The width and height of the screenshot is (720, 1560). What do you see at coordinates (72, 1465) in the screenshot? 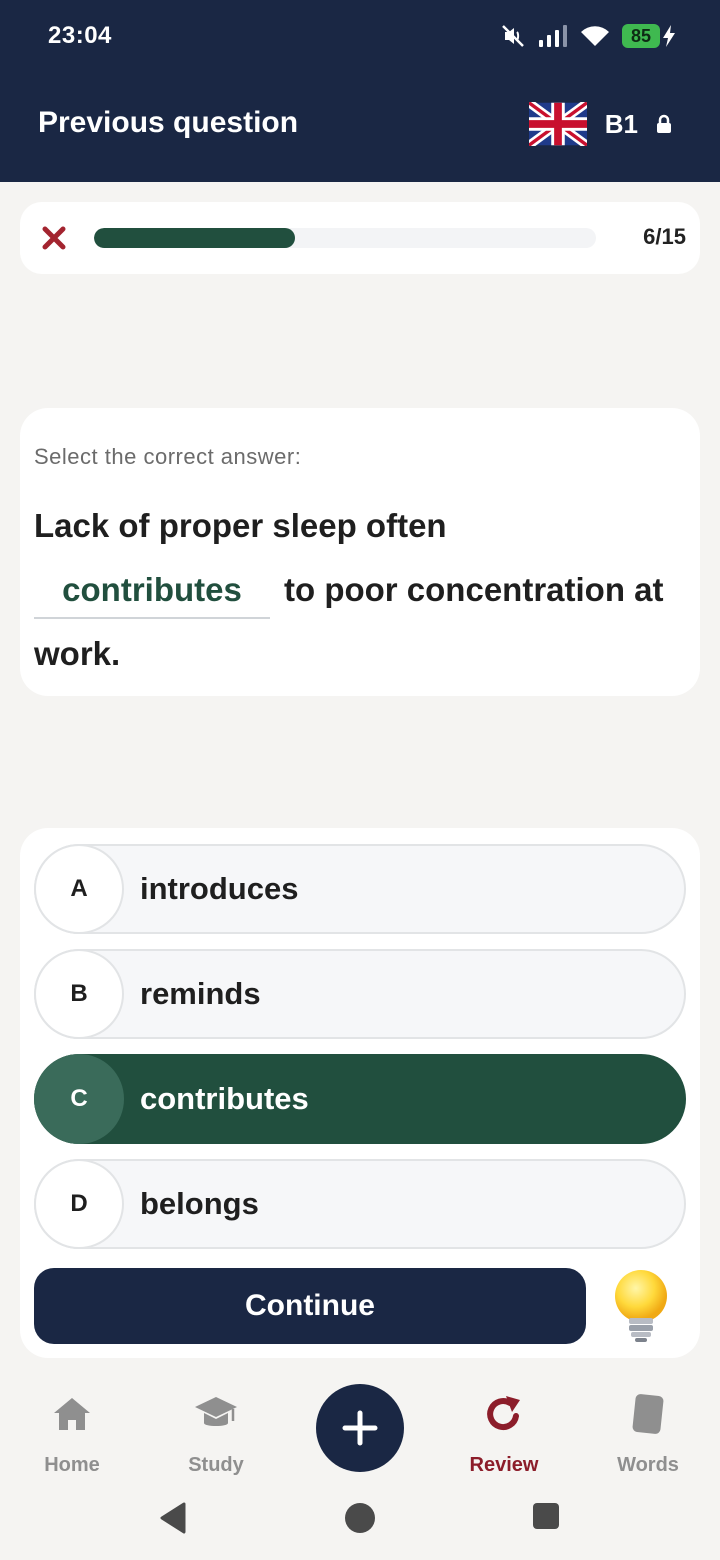
I see `nav-label: Home` at bounding box center [72, 1465].